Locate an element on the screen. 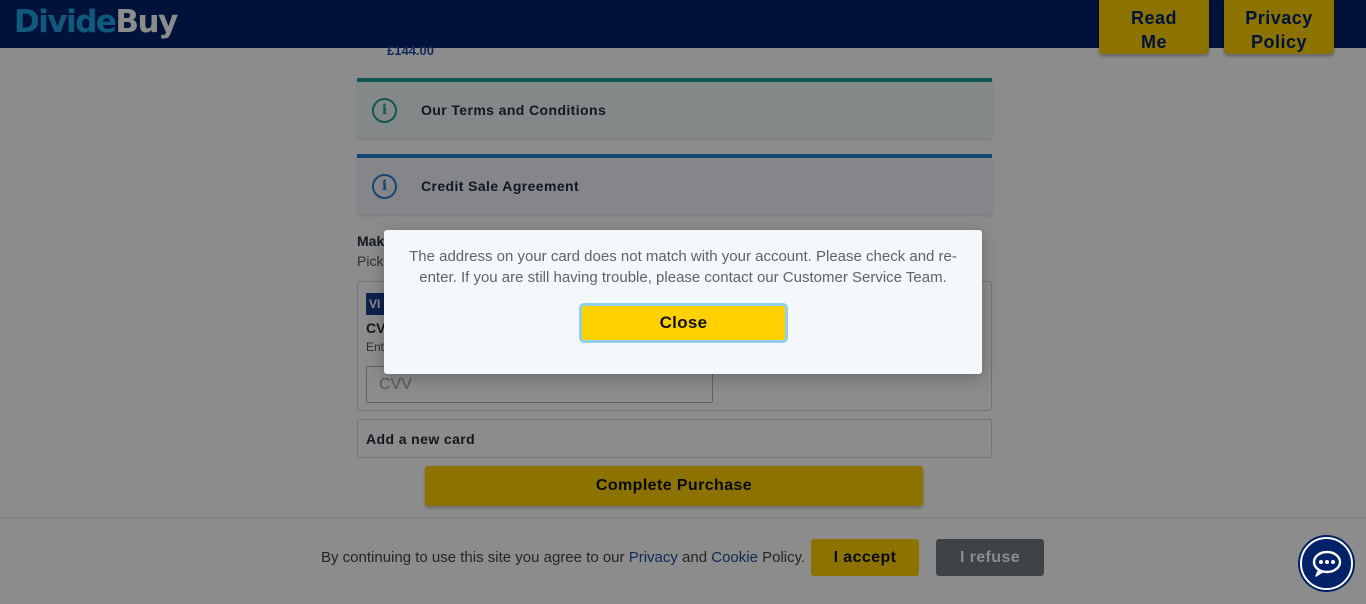 This screenshot has width=1366, height=604. chat-button is located at coordinates (1326, 563).